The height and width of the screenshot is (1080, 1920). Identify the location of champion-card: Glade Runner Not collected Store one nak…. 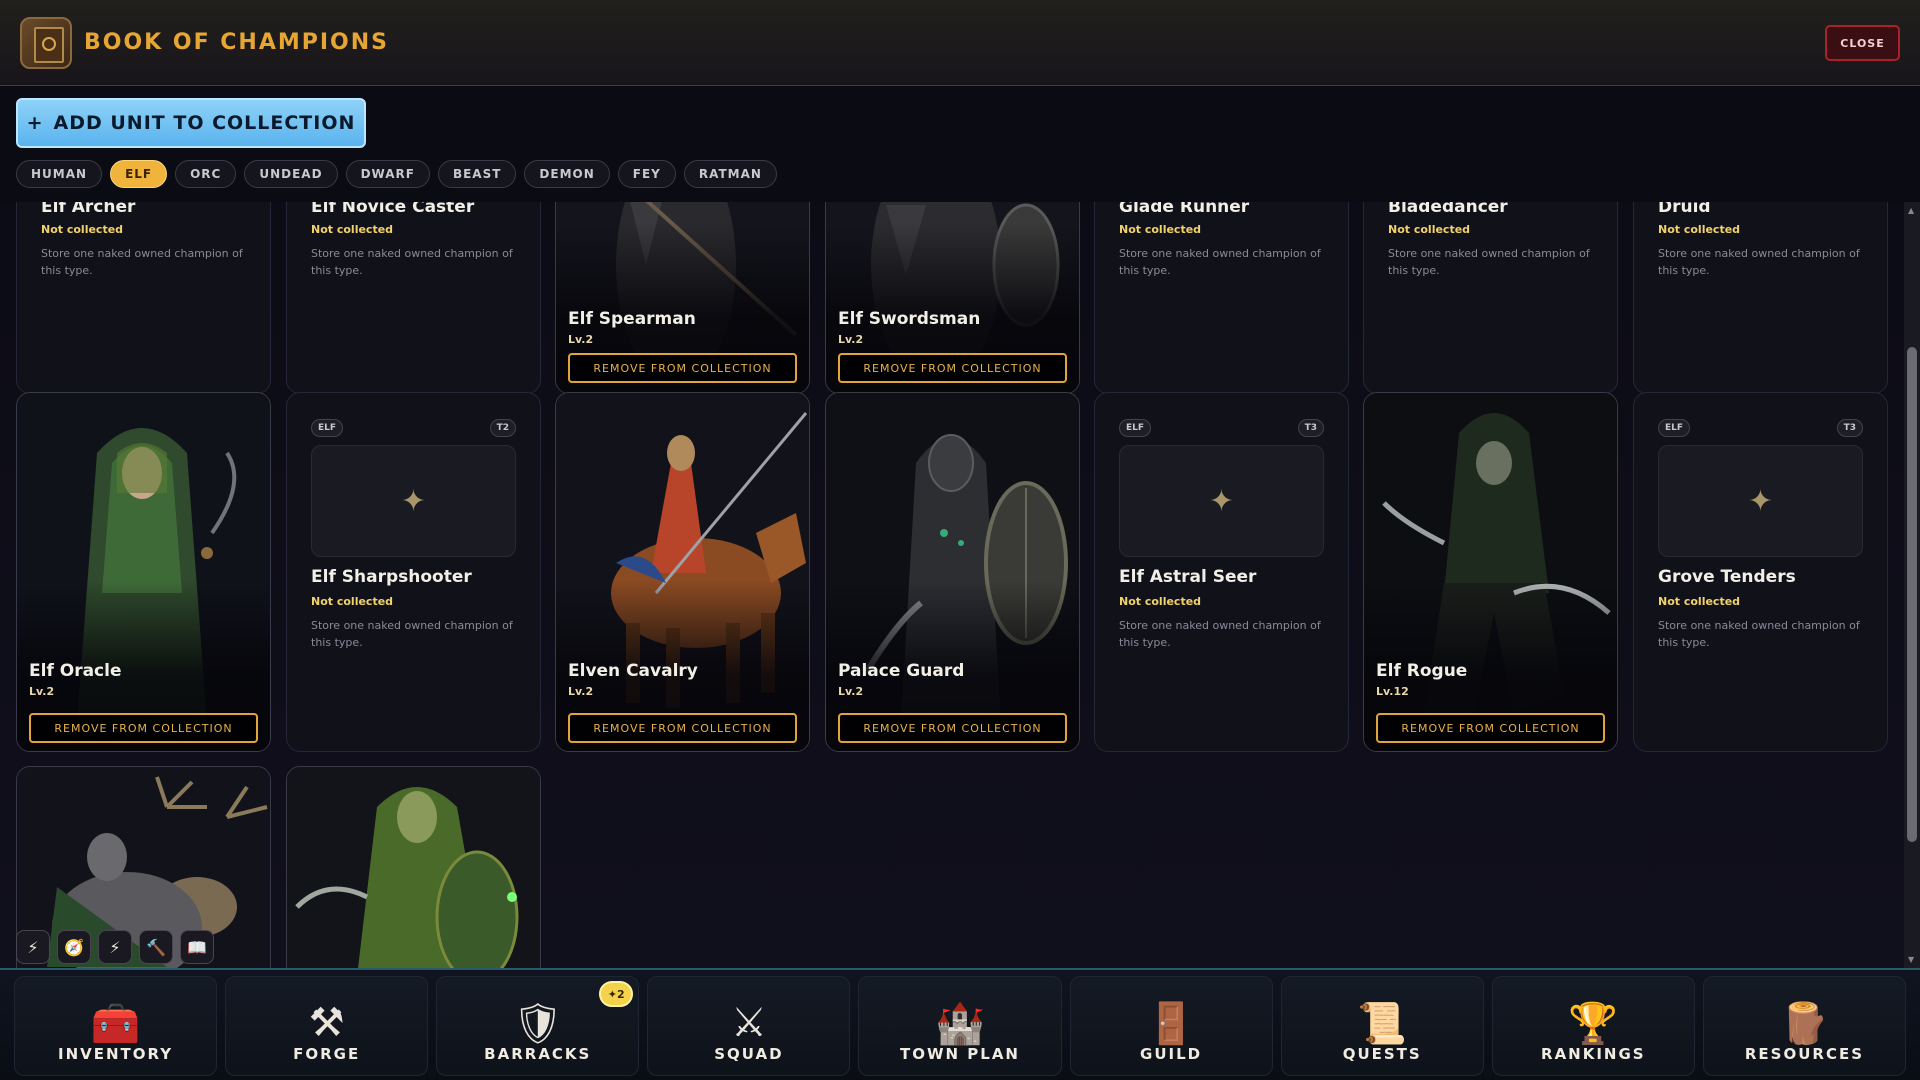
(1221, 298).